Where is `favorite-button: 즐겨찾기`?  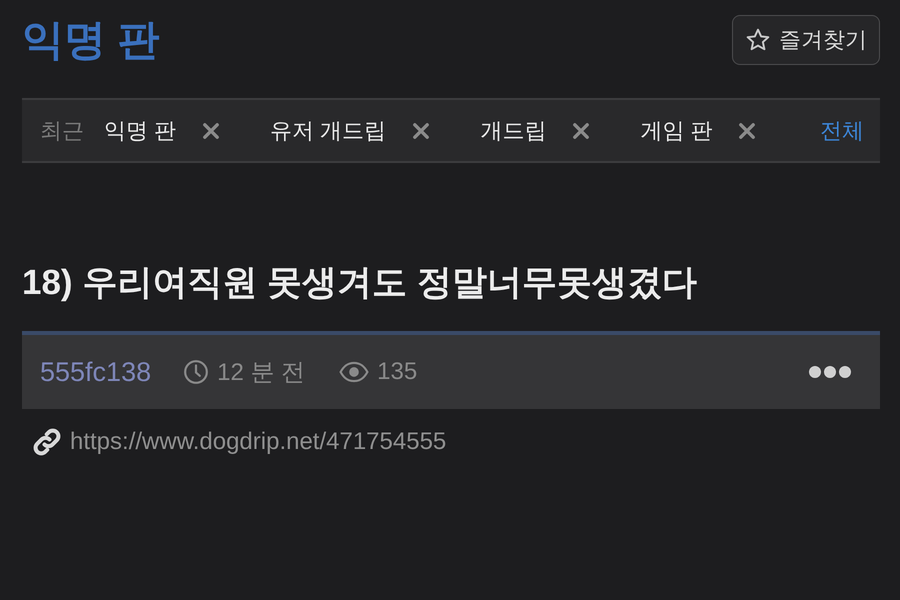 favorite-button: 즐겨찾기 is located at coordinates (806, 40).